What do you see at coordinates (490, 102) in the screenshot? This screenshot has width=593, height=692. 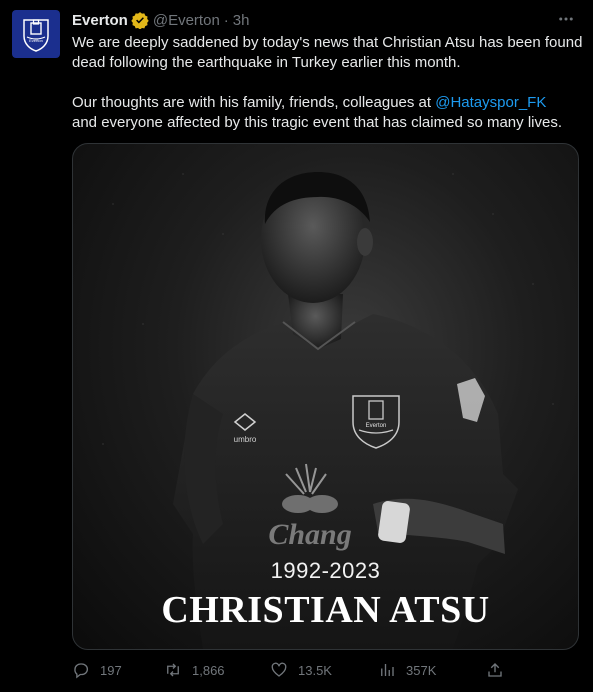 I see `mention-link: @Hatayspor_FK` at bounding box center [490, 102].